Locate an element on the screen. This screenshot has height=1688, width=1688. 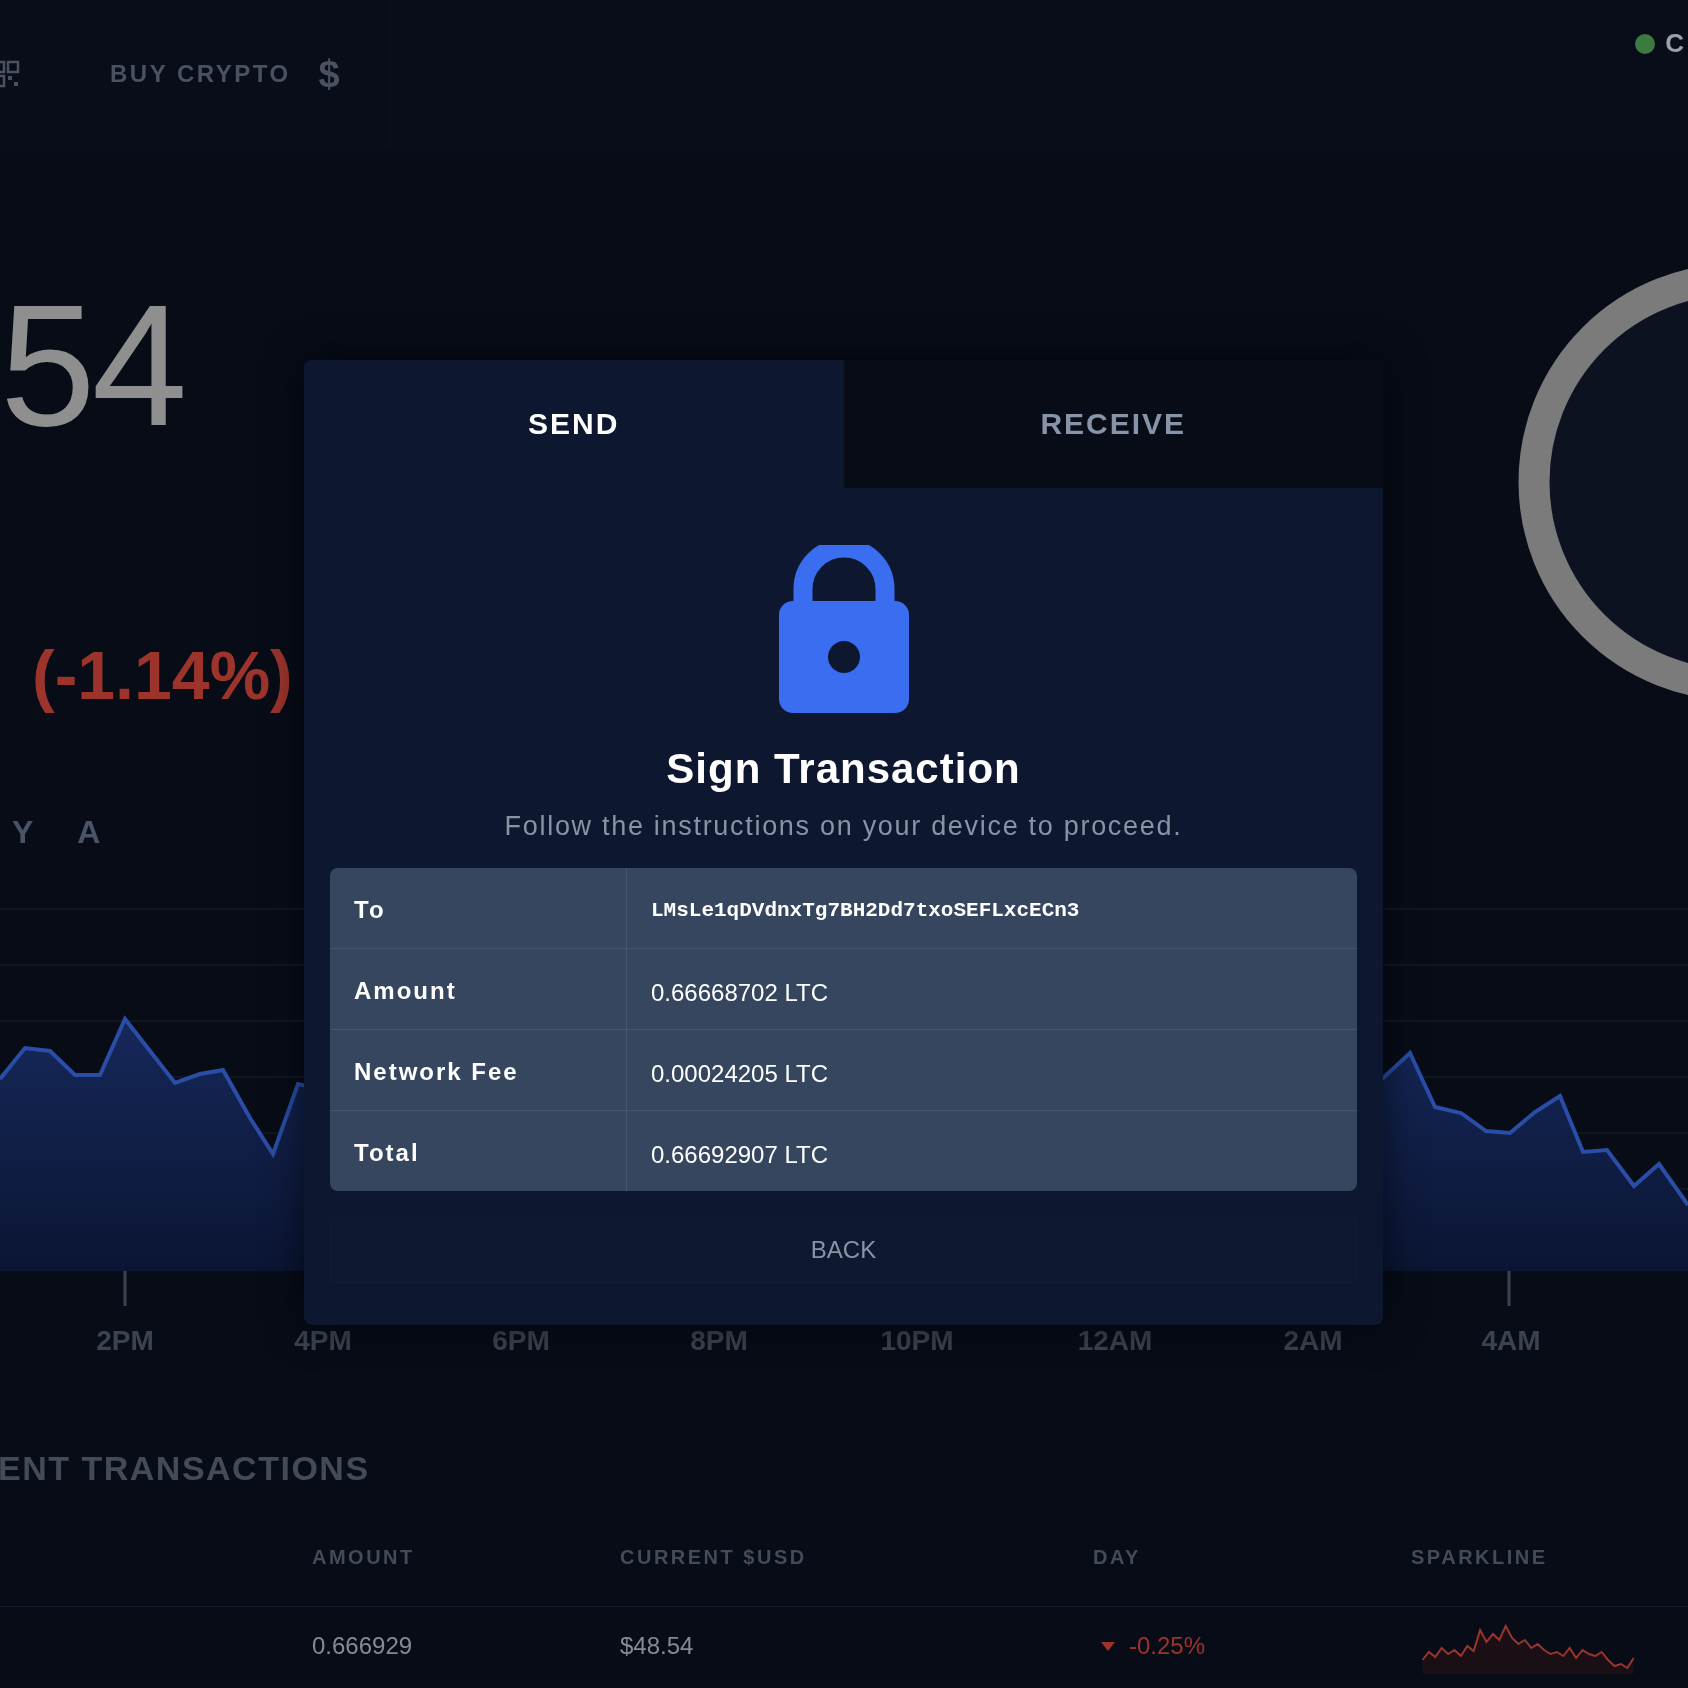
column-header: DAY is located at coordinates (1117, 1557).